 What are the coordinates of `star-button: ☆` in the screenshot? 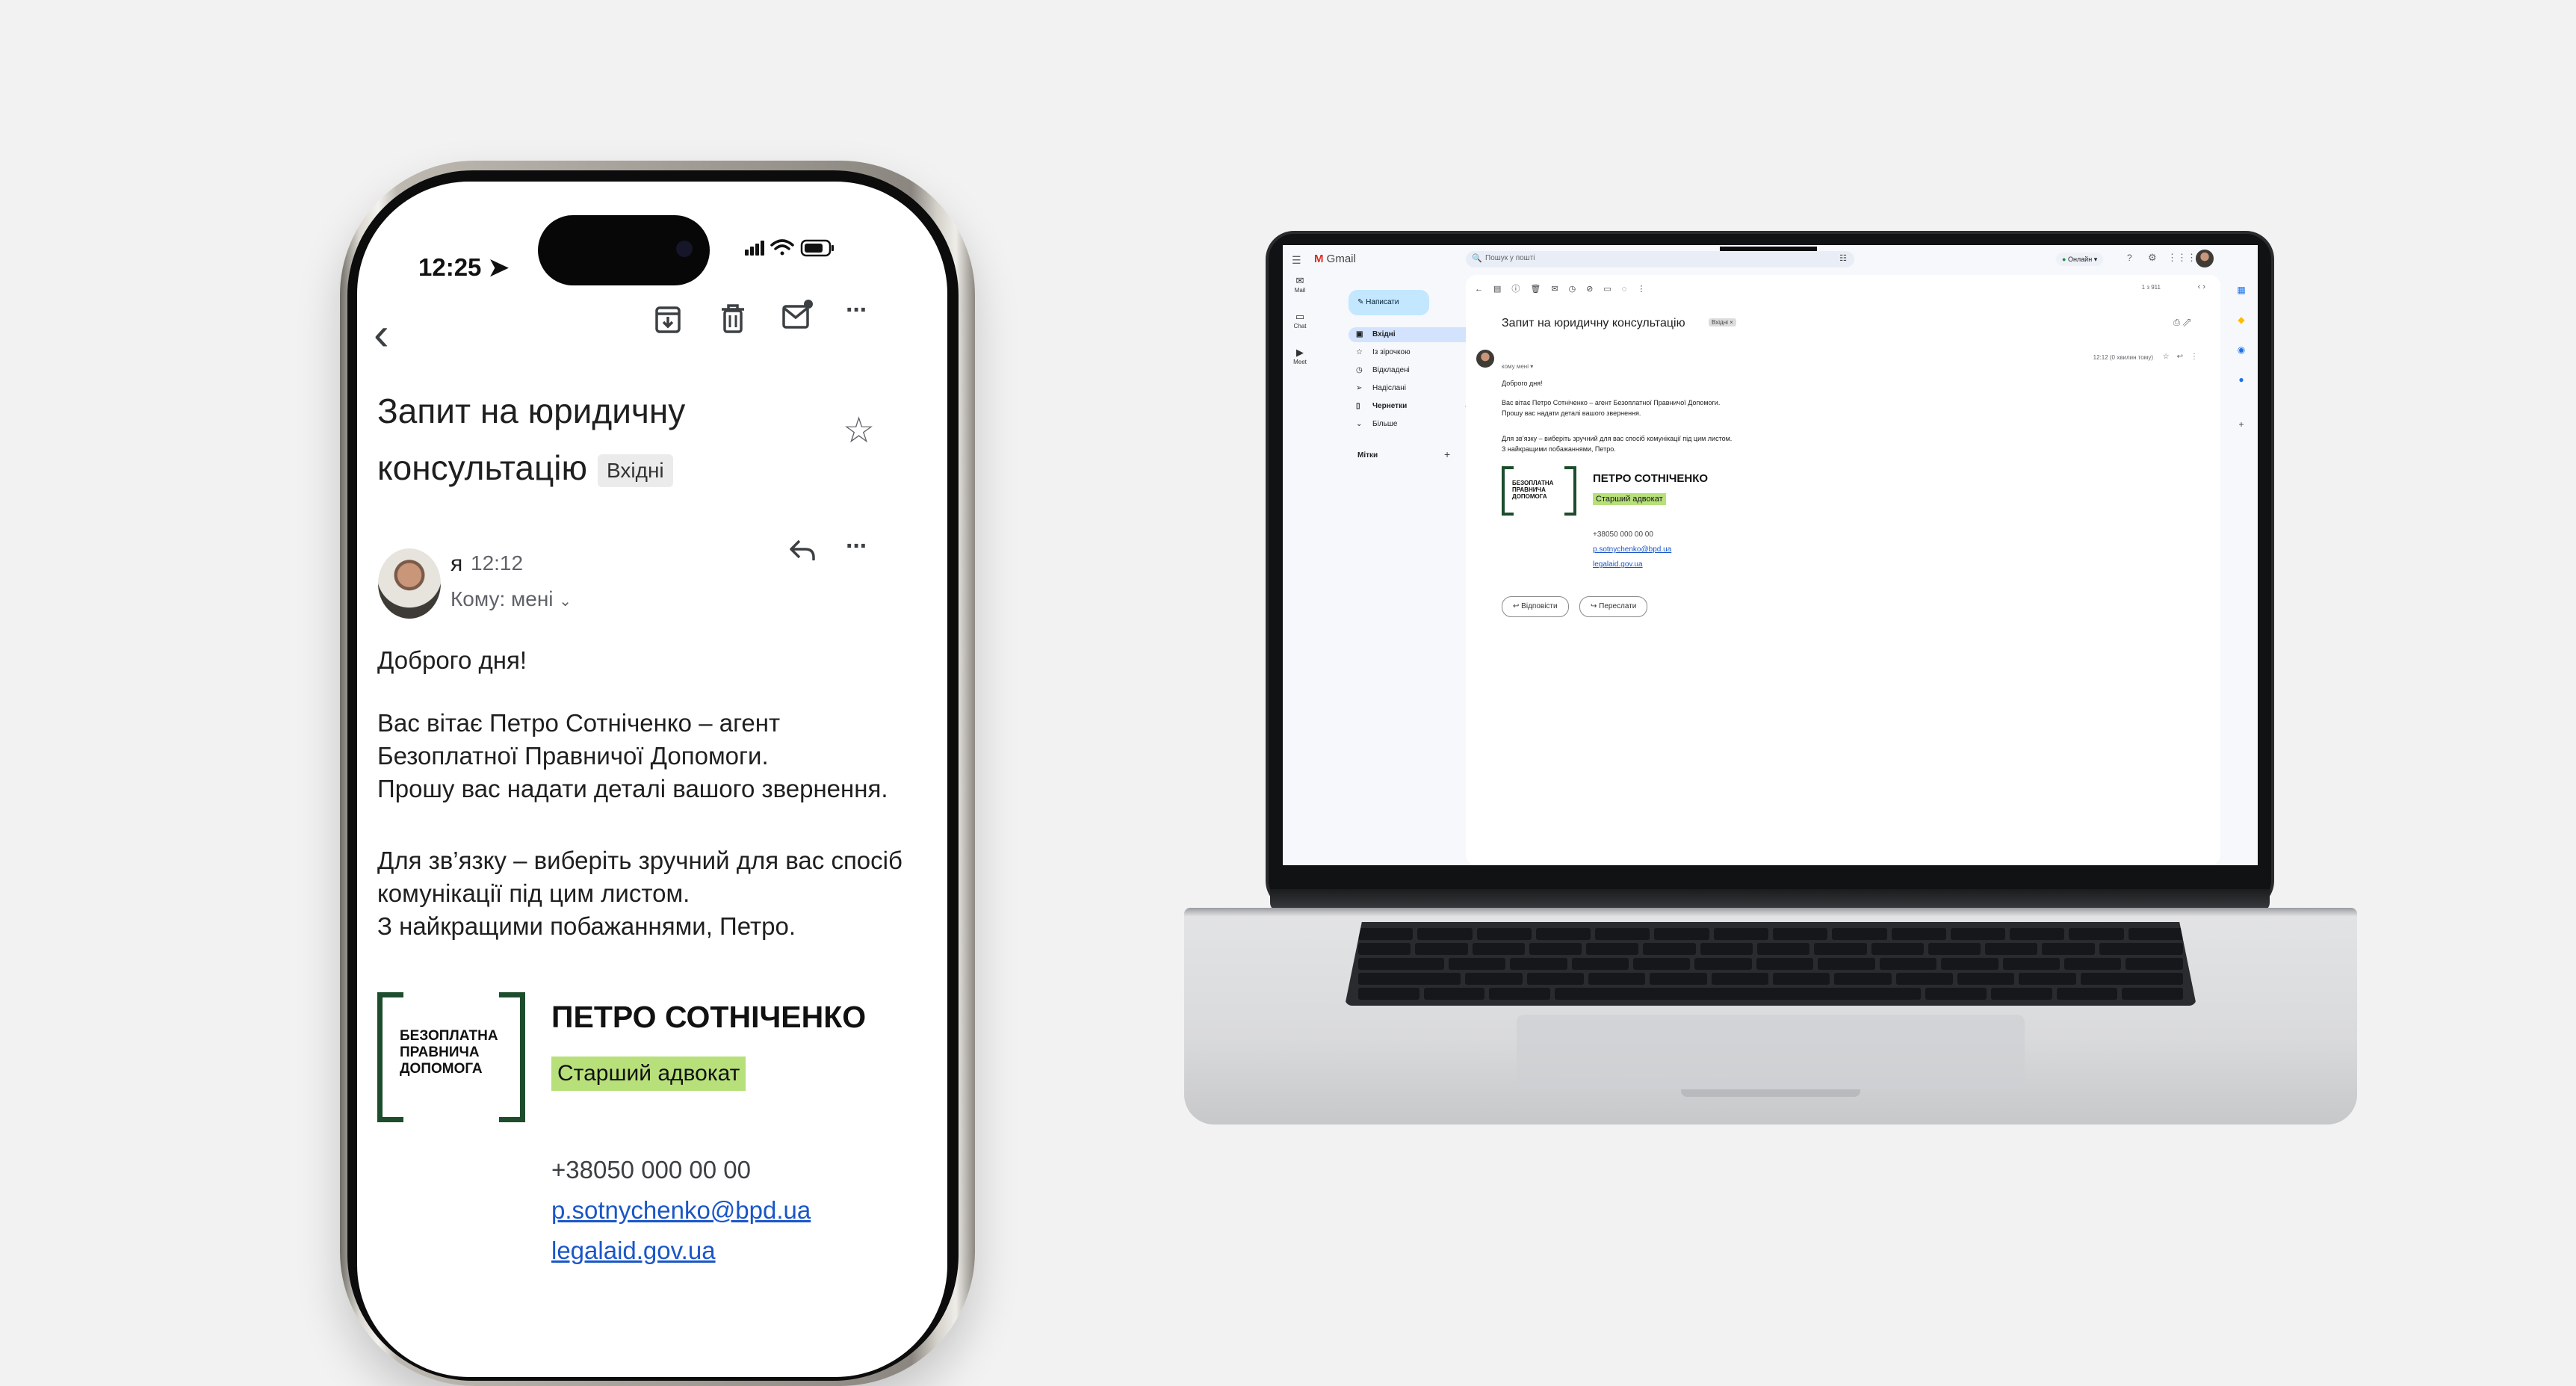 It's located at (859, 430).